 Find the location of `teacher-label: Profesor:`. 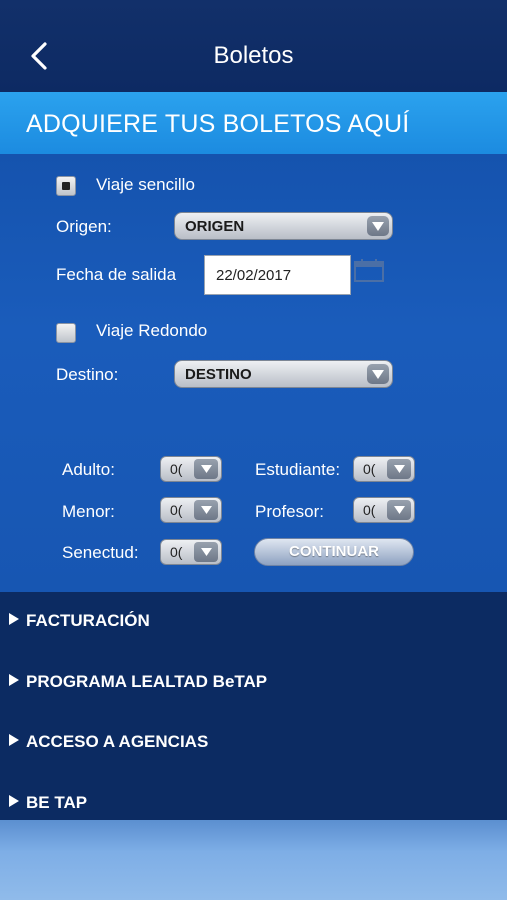

teacher-label: Profesor: is located at coordinates (289, 511).